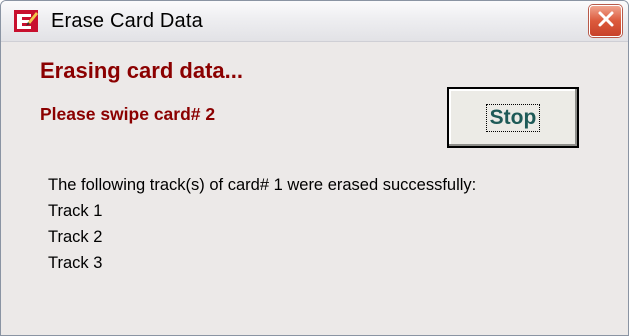 Image resolution: width=629 pixels, height=336 pixels. What do you see at coordinates (75, 211) in the screenshot?
I see `track-item: Track 1` at bounding box center [75, 211].